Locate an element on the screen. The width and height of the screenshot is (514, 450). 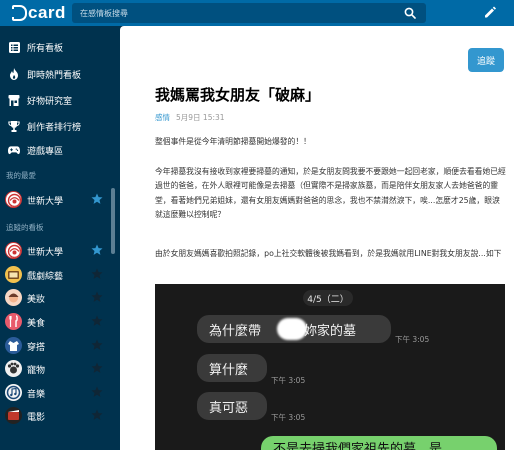
sidebar-item-label: 創作者排行榜 is located at coordinates (54, 127).